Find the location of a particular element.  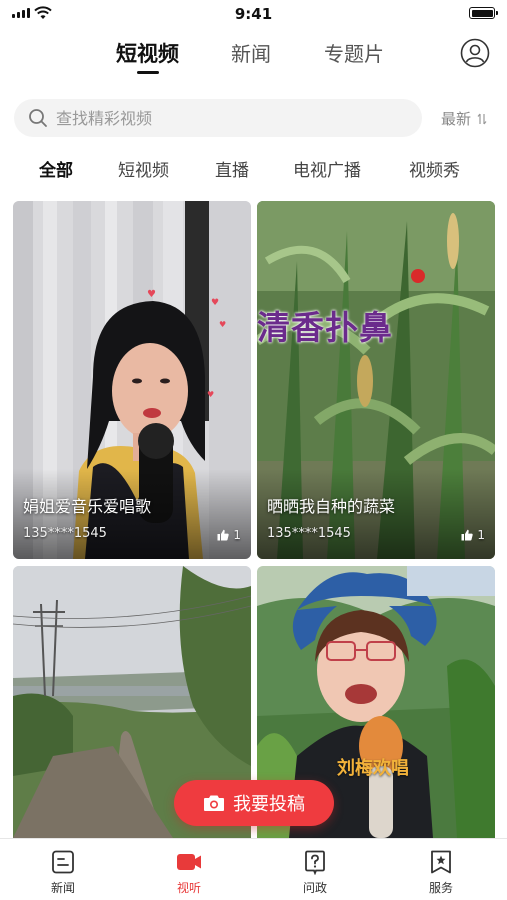

category-all: 全部 is located at coordinates (56, 168).